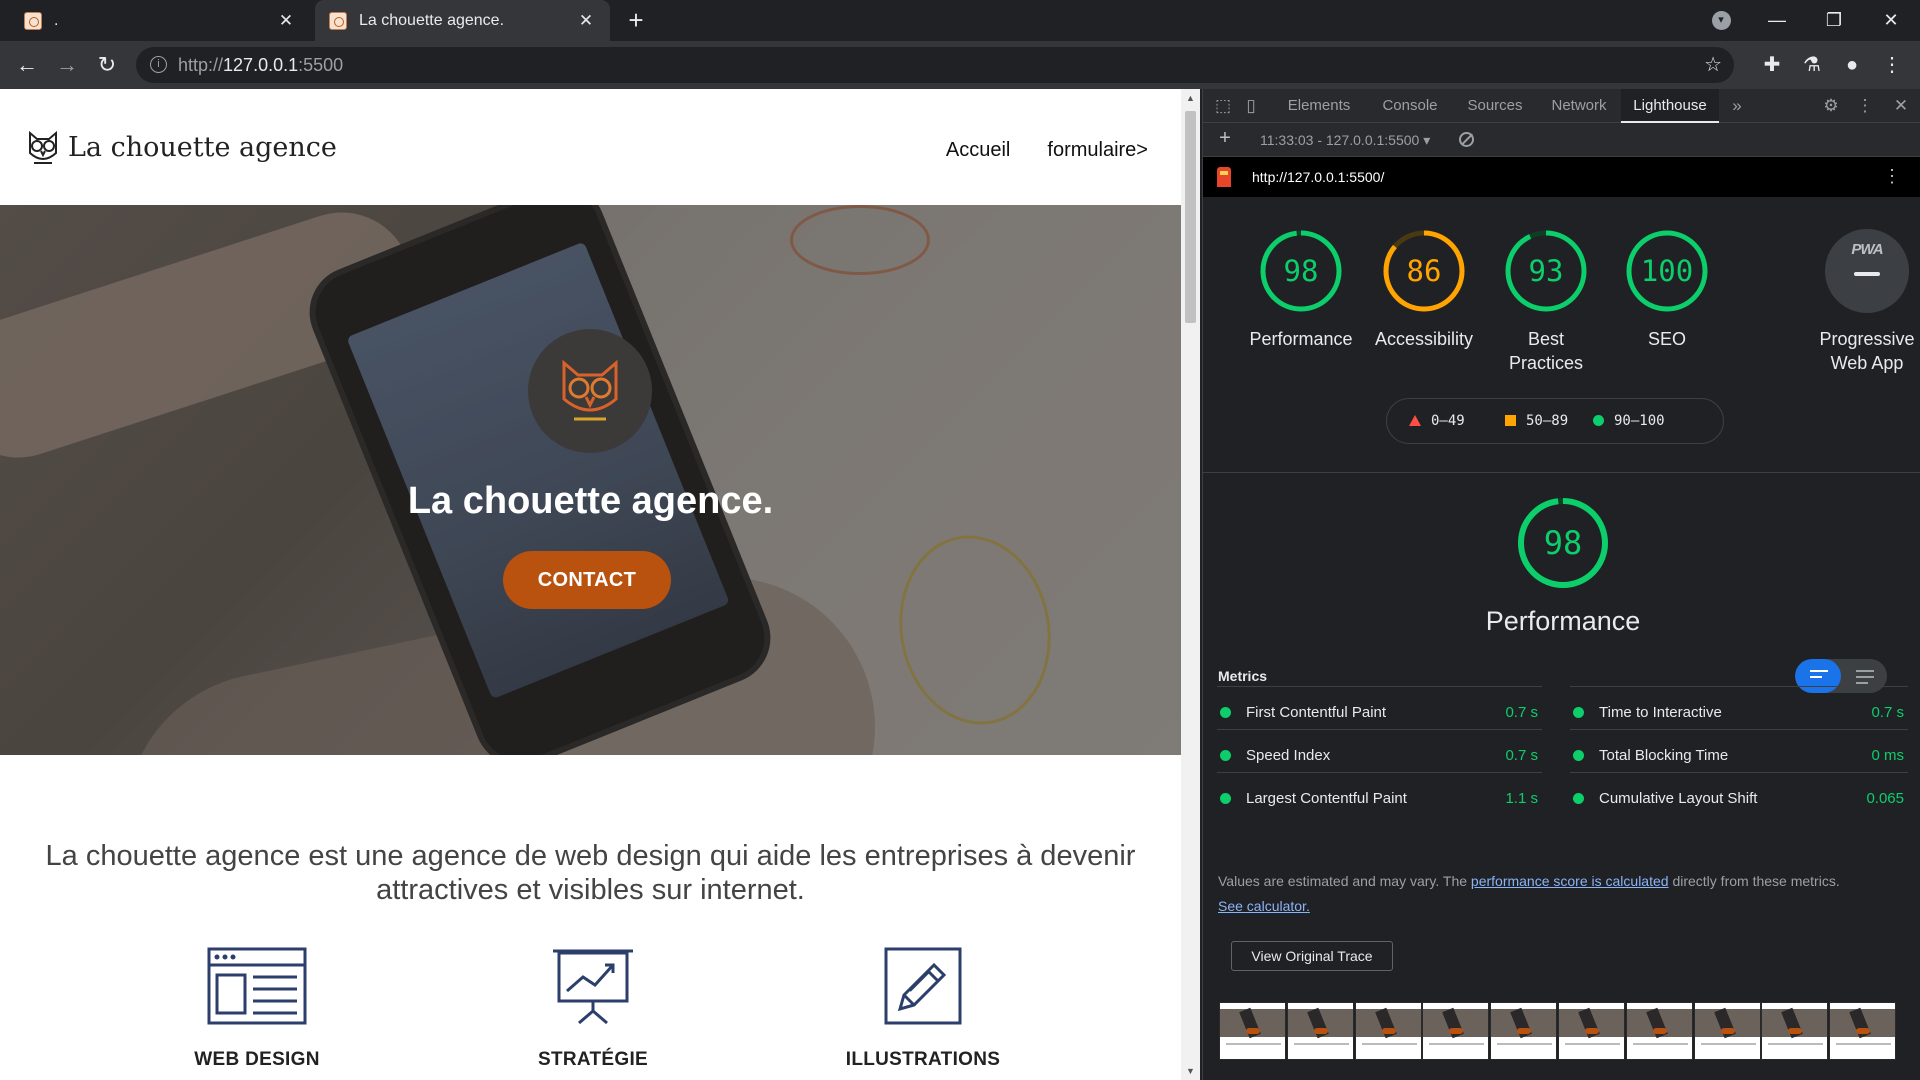 This screenshot has width=1920, height=1080. What do you see at coordinates (1579, 106) in the screenshot?
I see `tab-network: Network` at bounding box center [1579, 106].